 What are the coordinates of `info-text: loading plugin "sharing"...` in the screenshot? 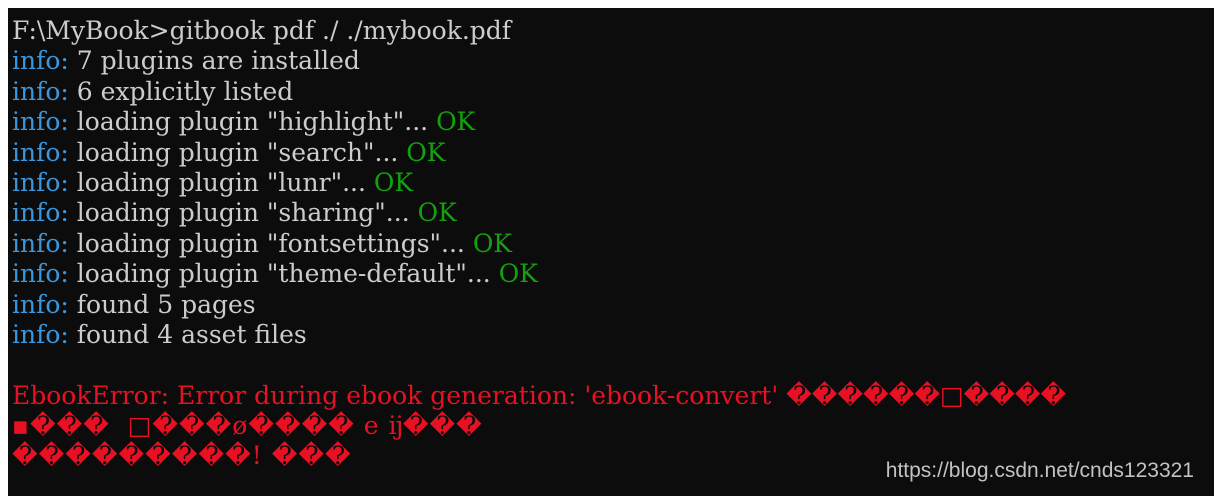 It's located at (243, 213).